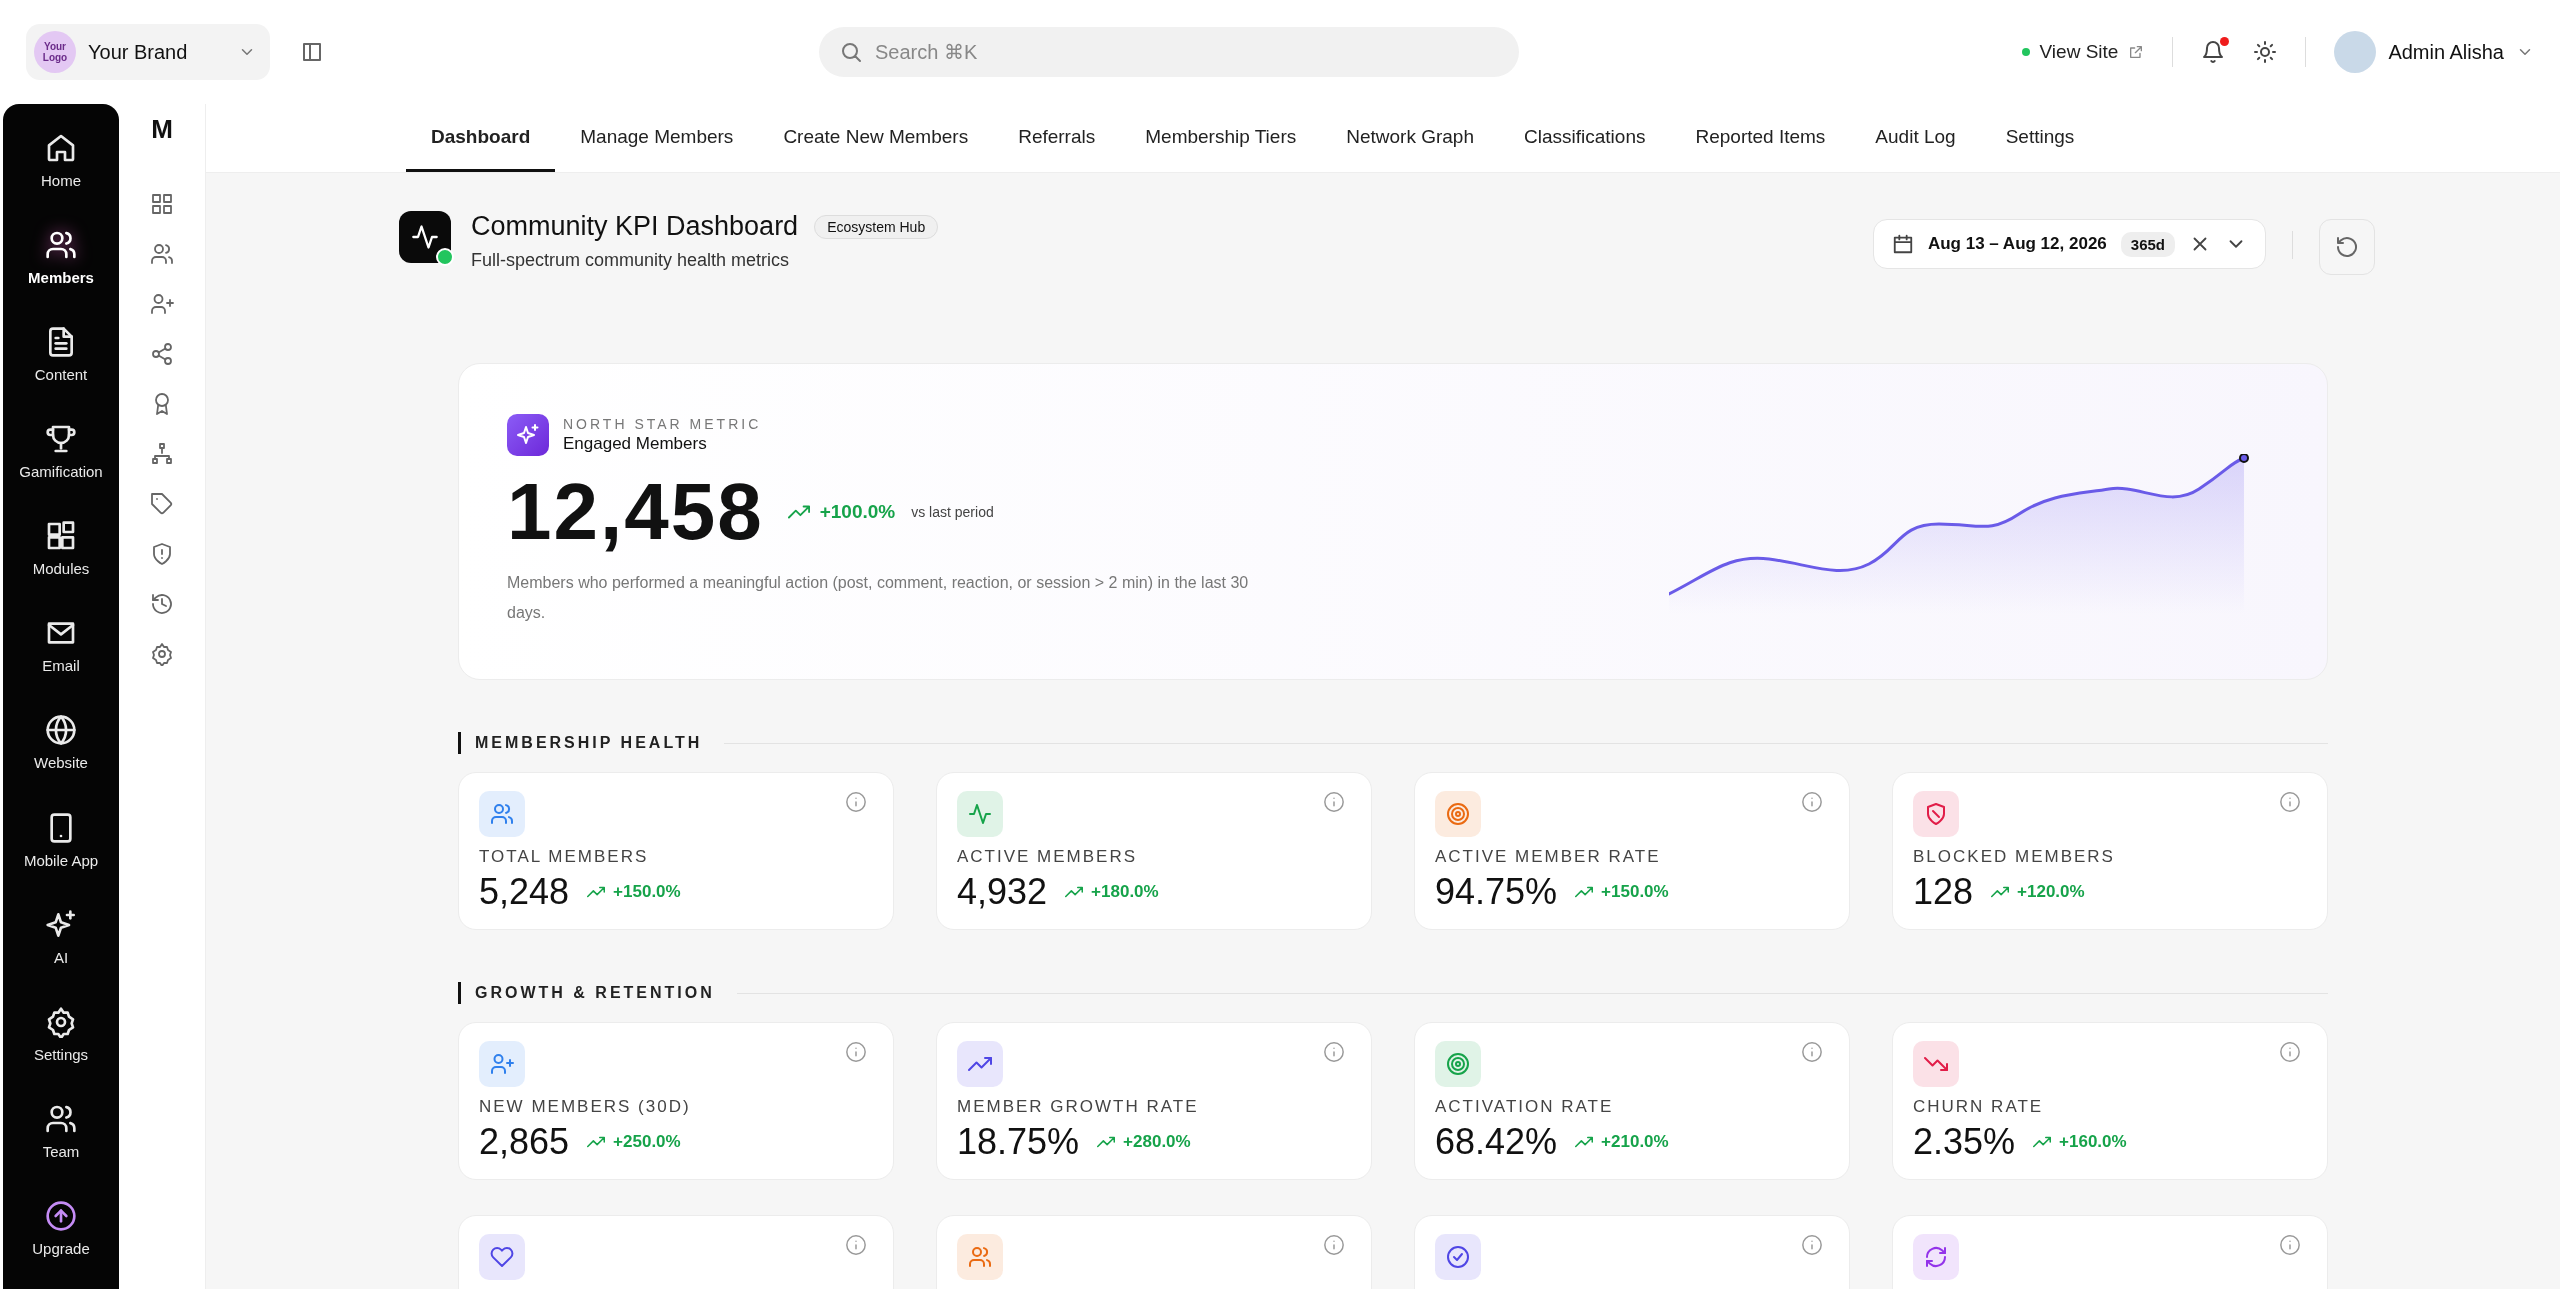  I want to click on share-icon, so click(162, 354).